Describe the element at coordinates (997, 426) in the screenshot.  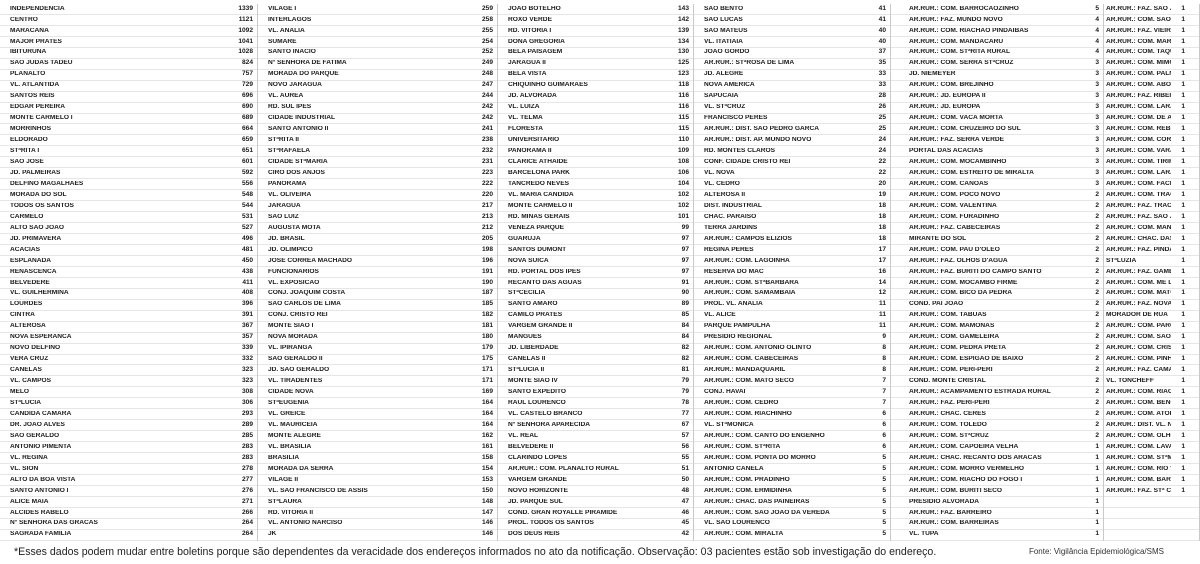
I see `table-row: AR.RUR.: COM. TOLEDO 2` at that location.